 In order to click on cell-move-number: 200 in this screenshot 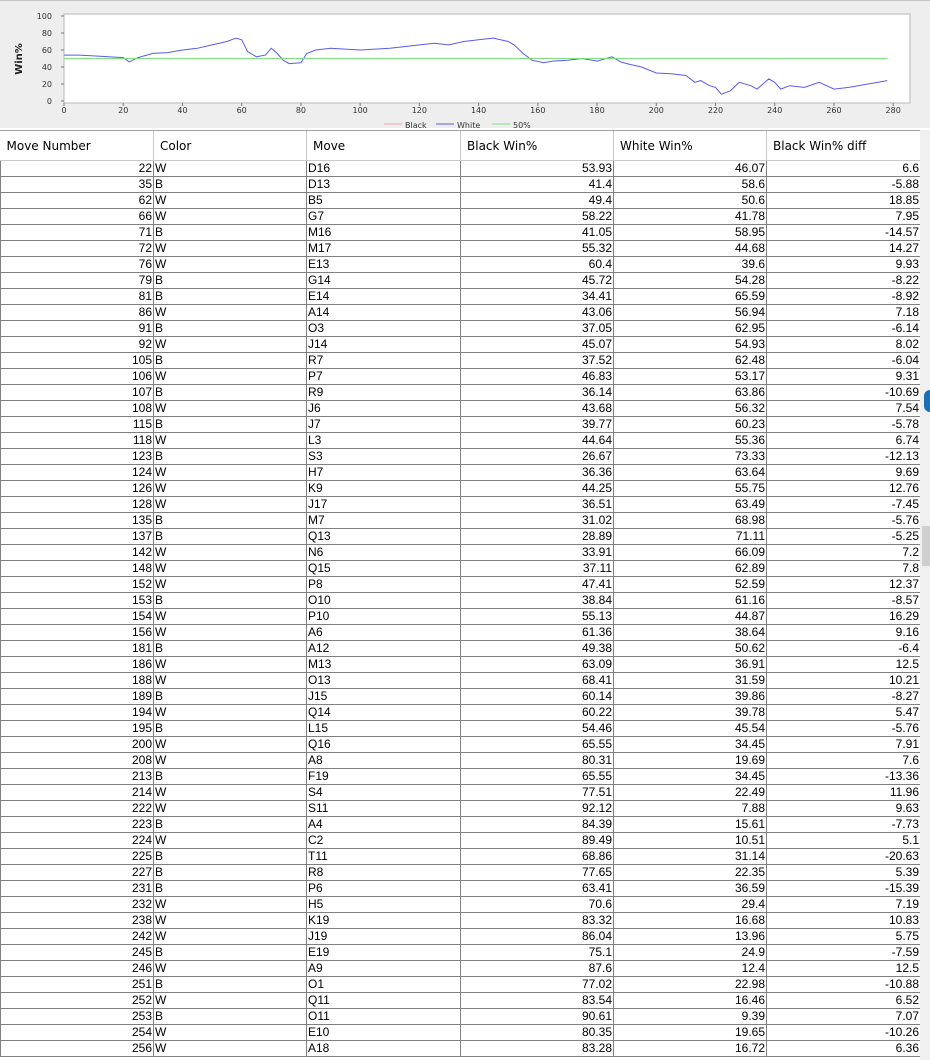, I will do `click(77, 744)`.